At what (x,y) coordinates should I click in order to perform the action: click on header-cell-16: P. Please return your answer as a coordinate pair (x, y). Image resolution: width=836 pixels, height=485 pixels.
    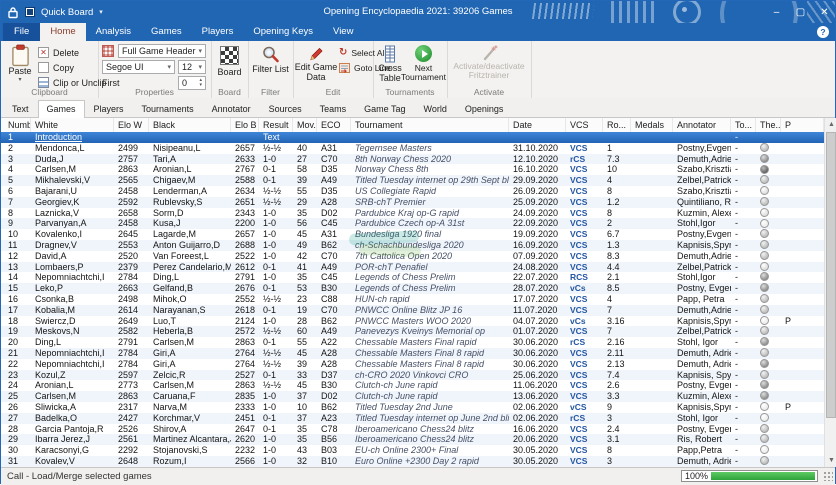
    Looking at the image, I should click on (802, 125).